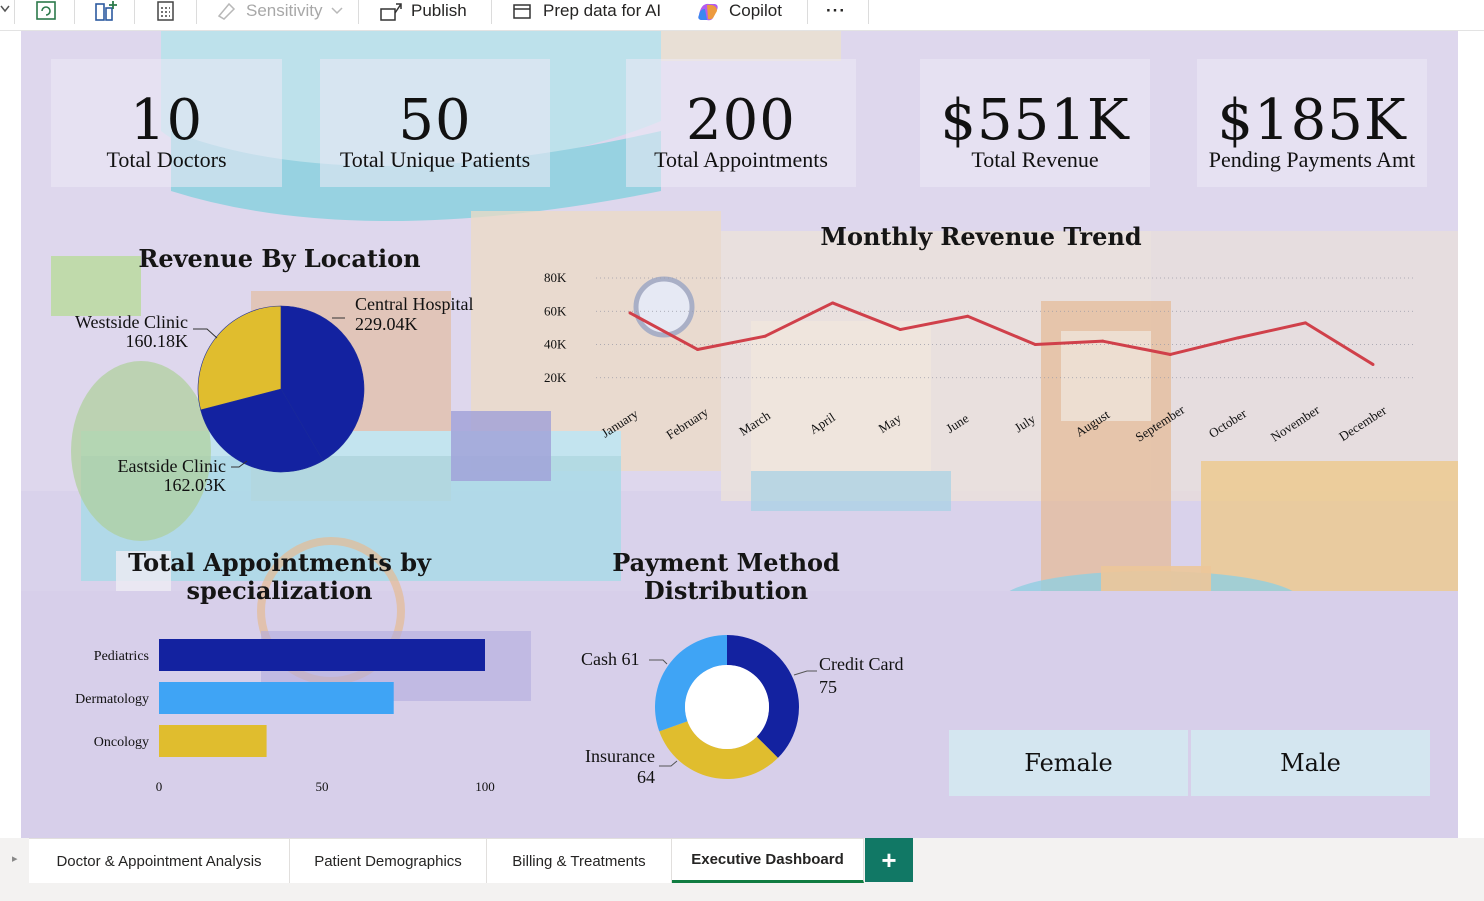 Image resolution: width=1484 pixels, height=901 pixels. What do you see at coordinates (213, 741) in the screenshot?
I see `bar-oncology` at bounding box center [213, 741].